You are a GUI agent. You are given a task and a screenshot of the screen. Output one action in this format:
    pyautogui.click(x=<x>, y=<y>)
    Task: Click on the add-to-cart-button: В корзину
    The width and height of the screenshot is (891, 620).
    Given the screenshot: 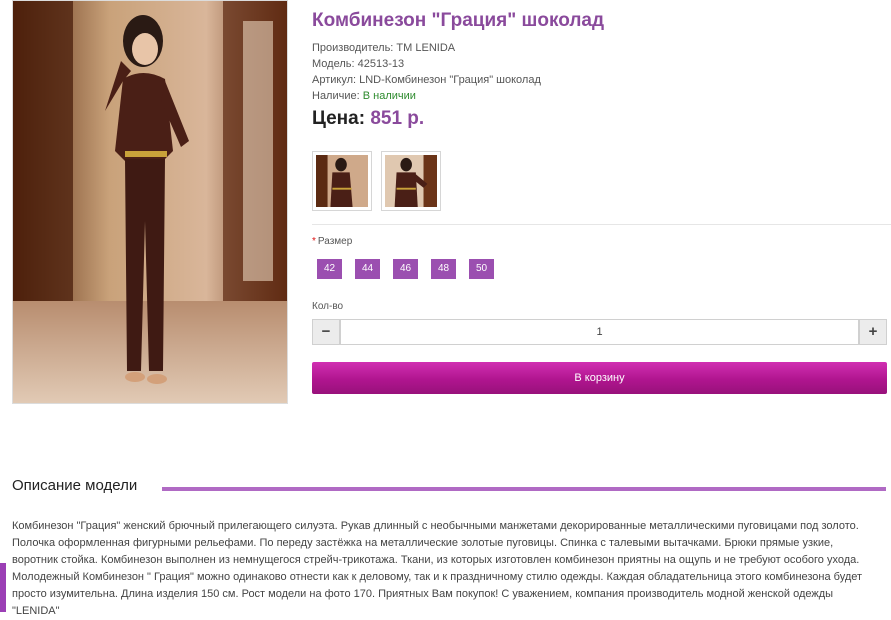 What is the action you would take?
    pyautogui.click(x=599, y=378)
    